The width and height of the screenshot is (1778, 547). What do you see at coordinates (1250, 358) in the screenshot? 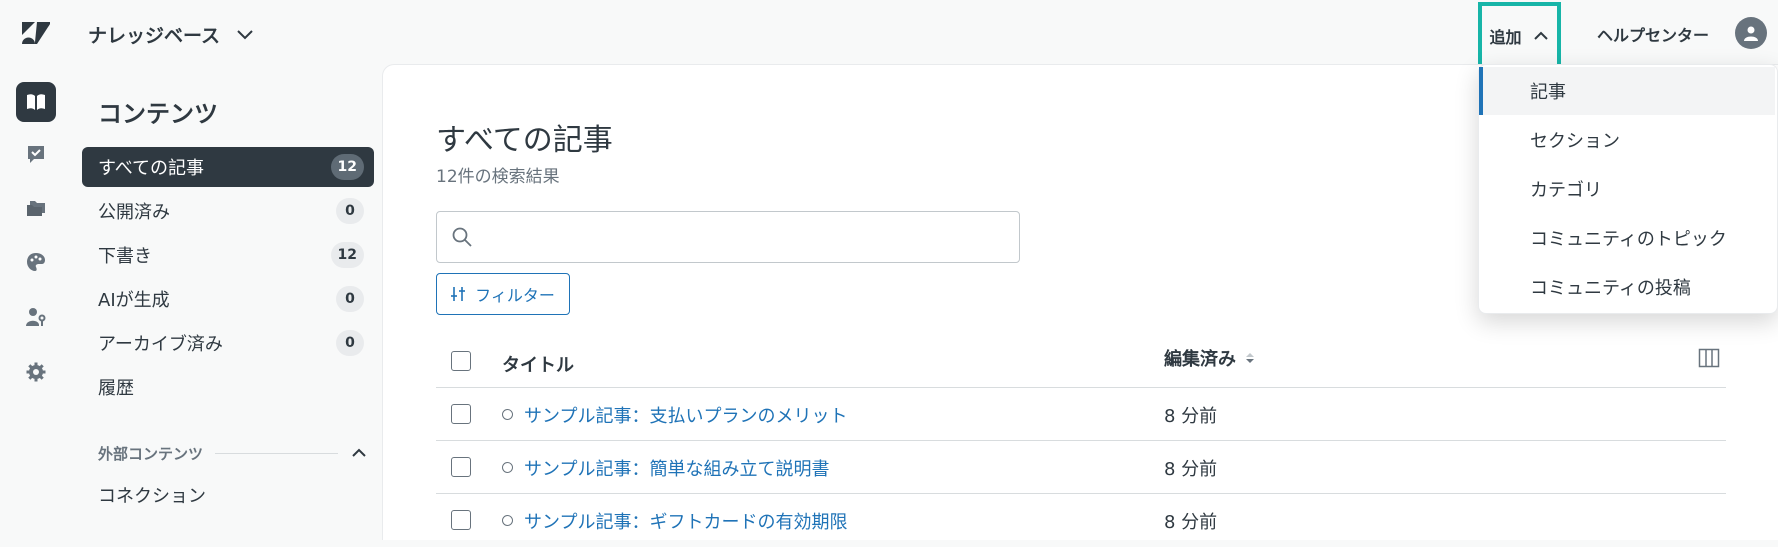
I see `sort-icon` at bounding box center [1250, 358].